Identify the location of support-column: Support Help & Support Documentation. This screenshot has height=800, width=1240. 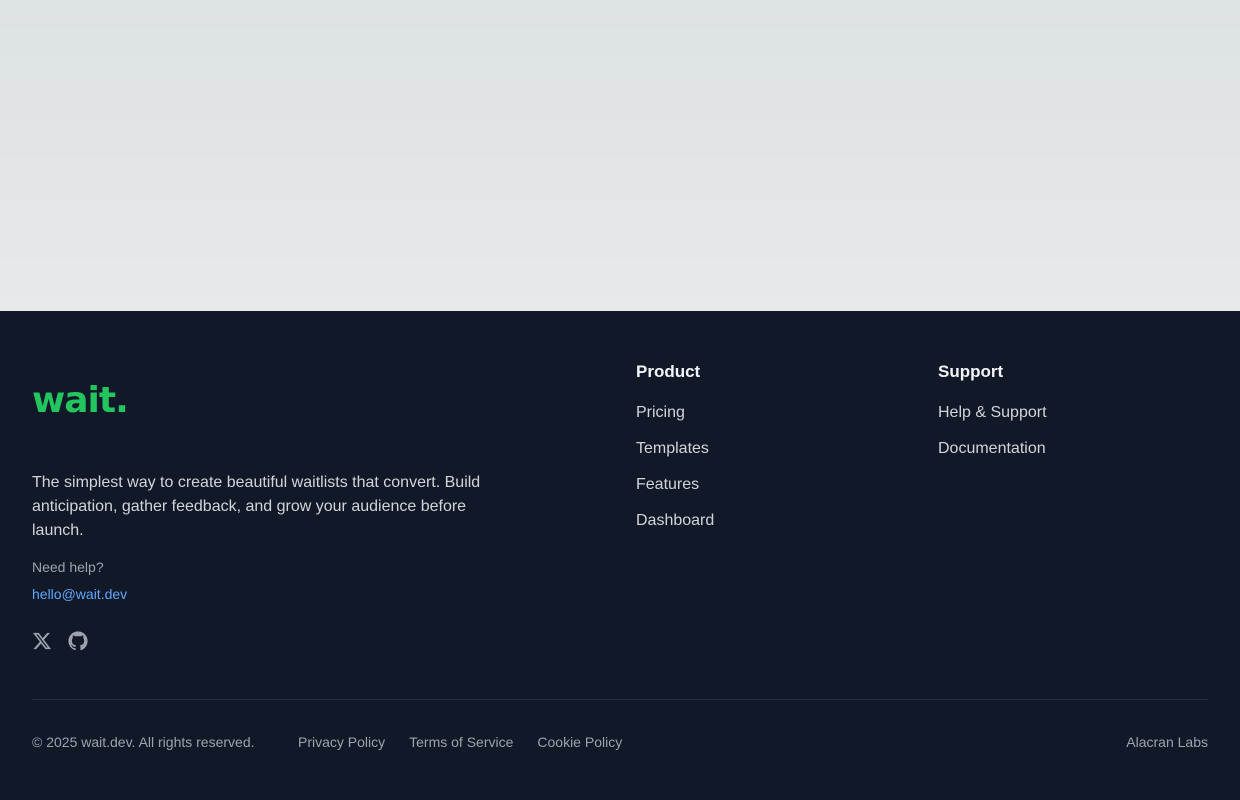
(992, 419).